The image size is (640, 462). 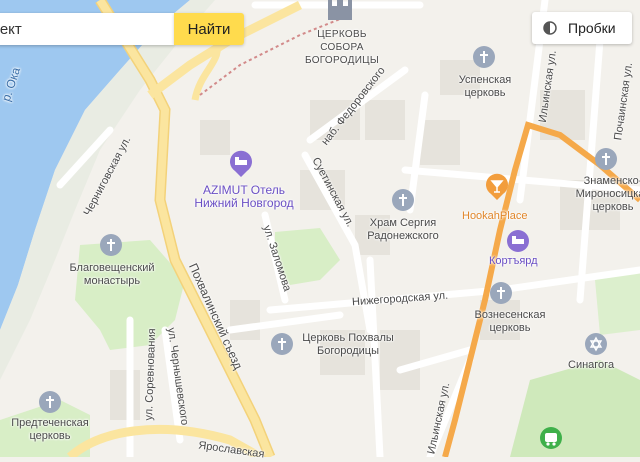 I want to click on poi-label-pokhvaly: Церковь Похвалы Богородицы, so click(x=348, y=345).